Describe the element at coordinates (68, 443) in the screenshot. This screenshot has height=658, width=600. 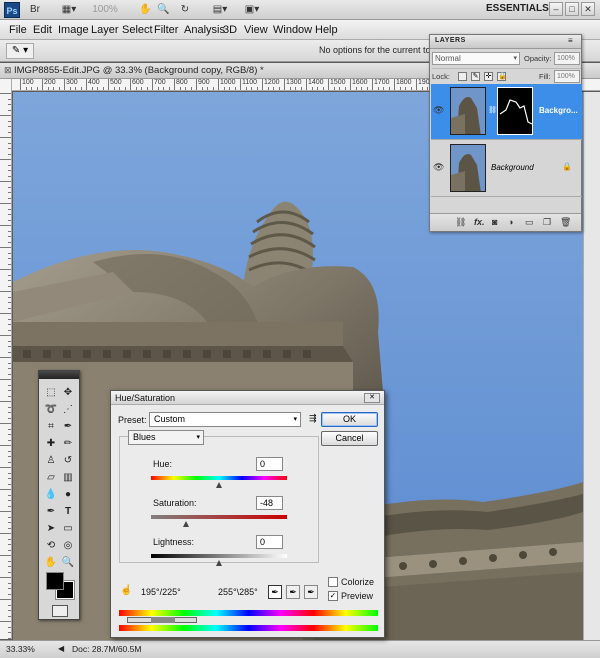
I see `brush-tool-icon: ✏` at that location.